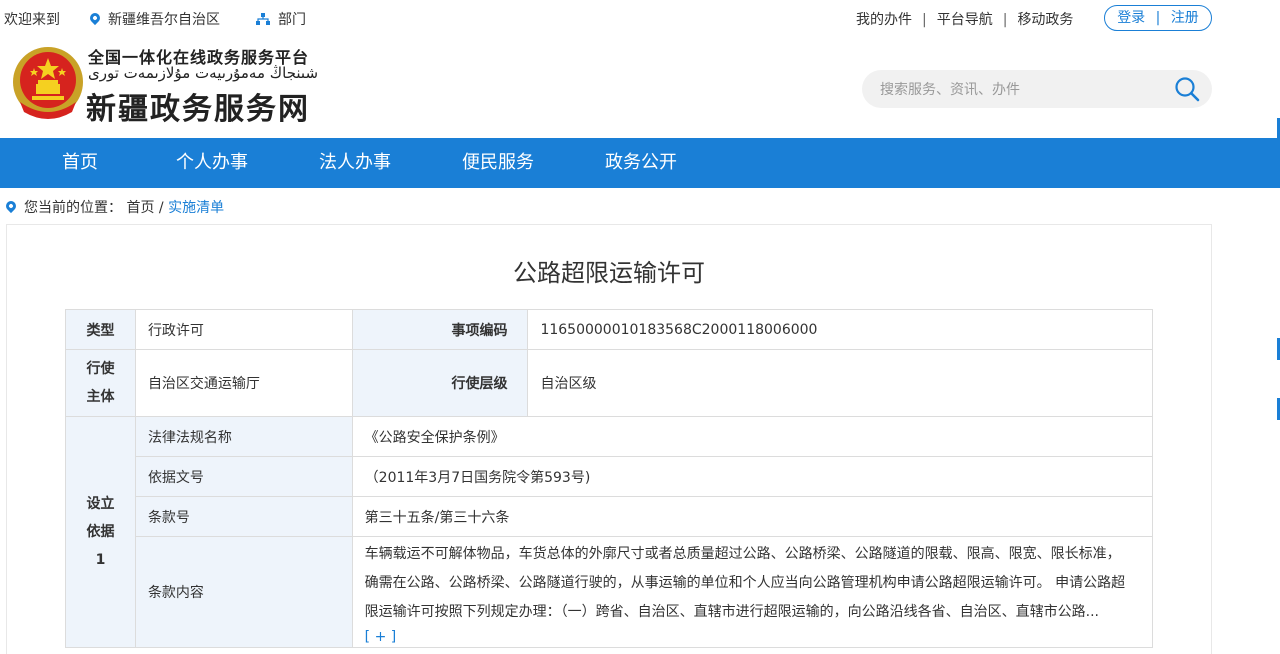 The width and height of the screenshot is (1280, 654). I want to click on basis-label-line: 1, so click(100, 560).